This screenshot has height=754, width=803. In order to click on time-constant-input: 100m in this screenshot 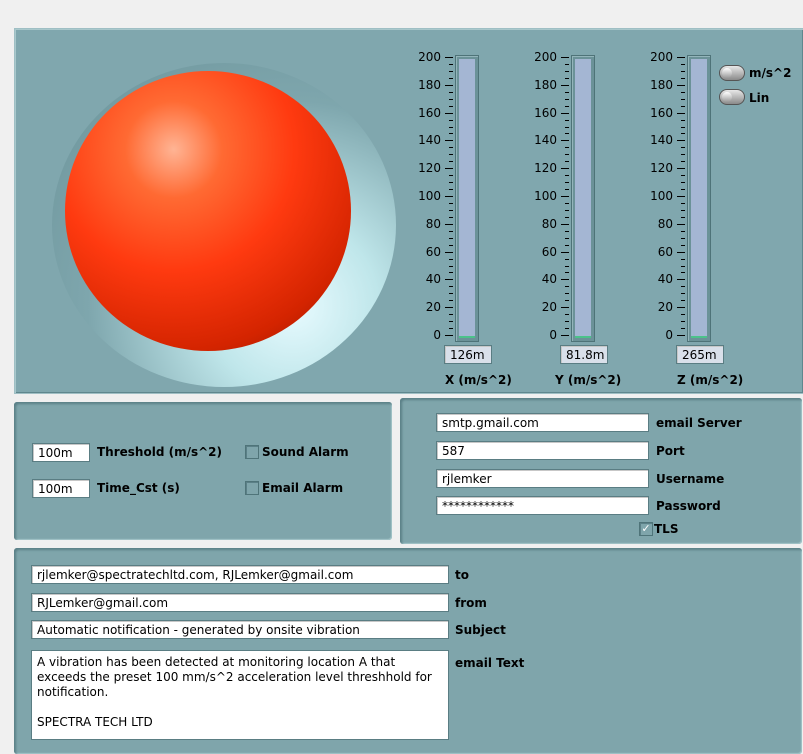, I will do `click(61, 488)`.